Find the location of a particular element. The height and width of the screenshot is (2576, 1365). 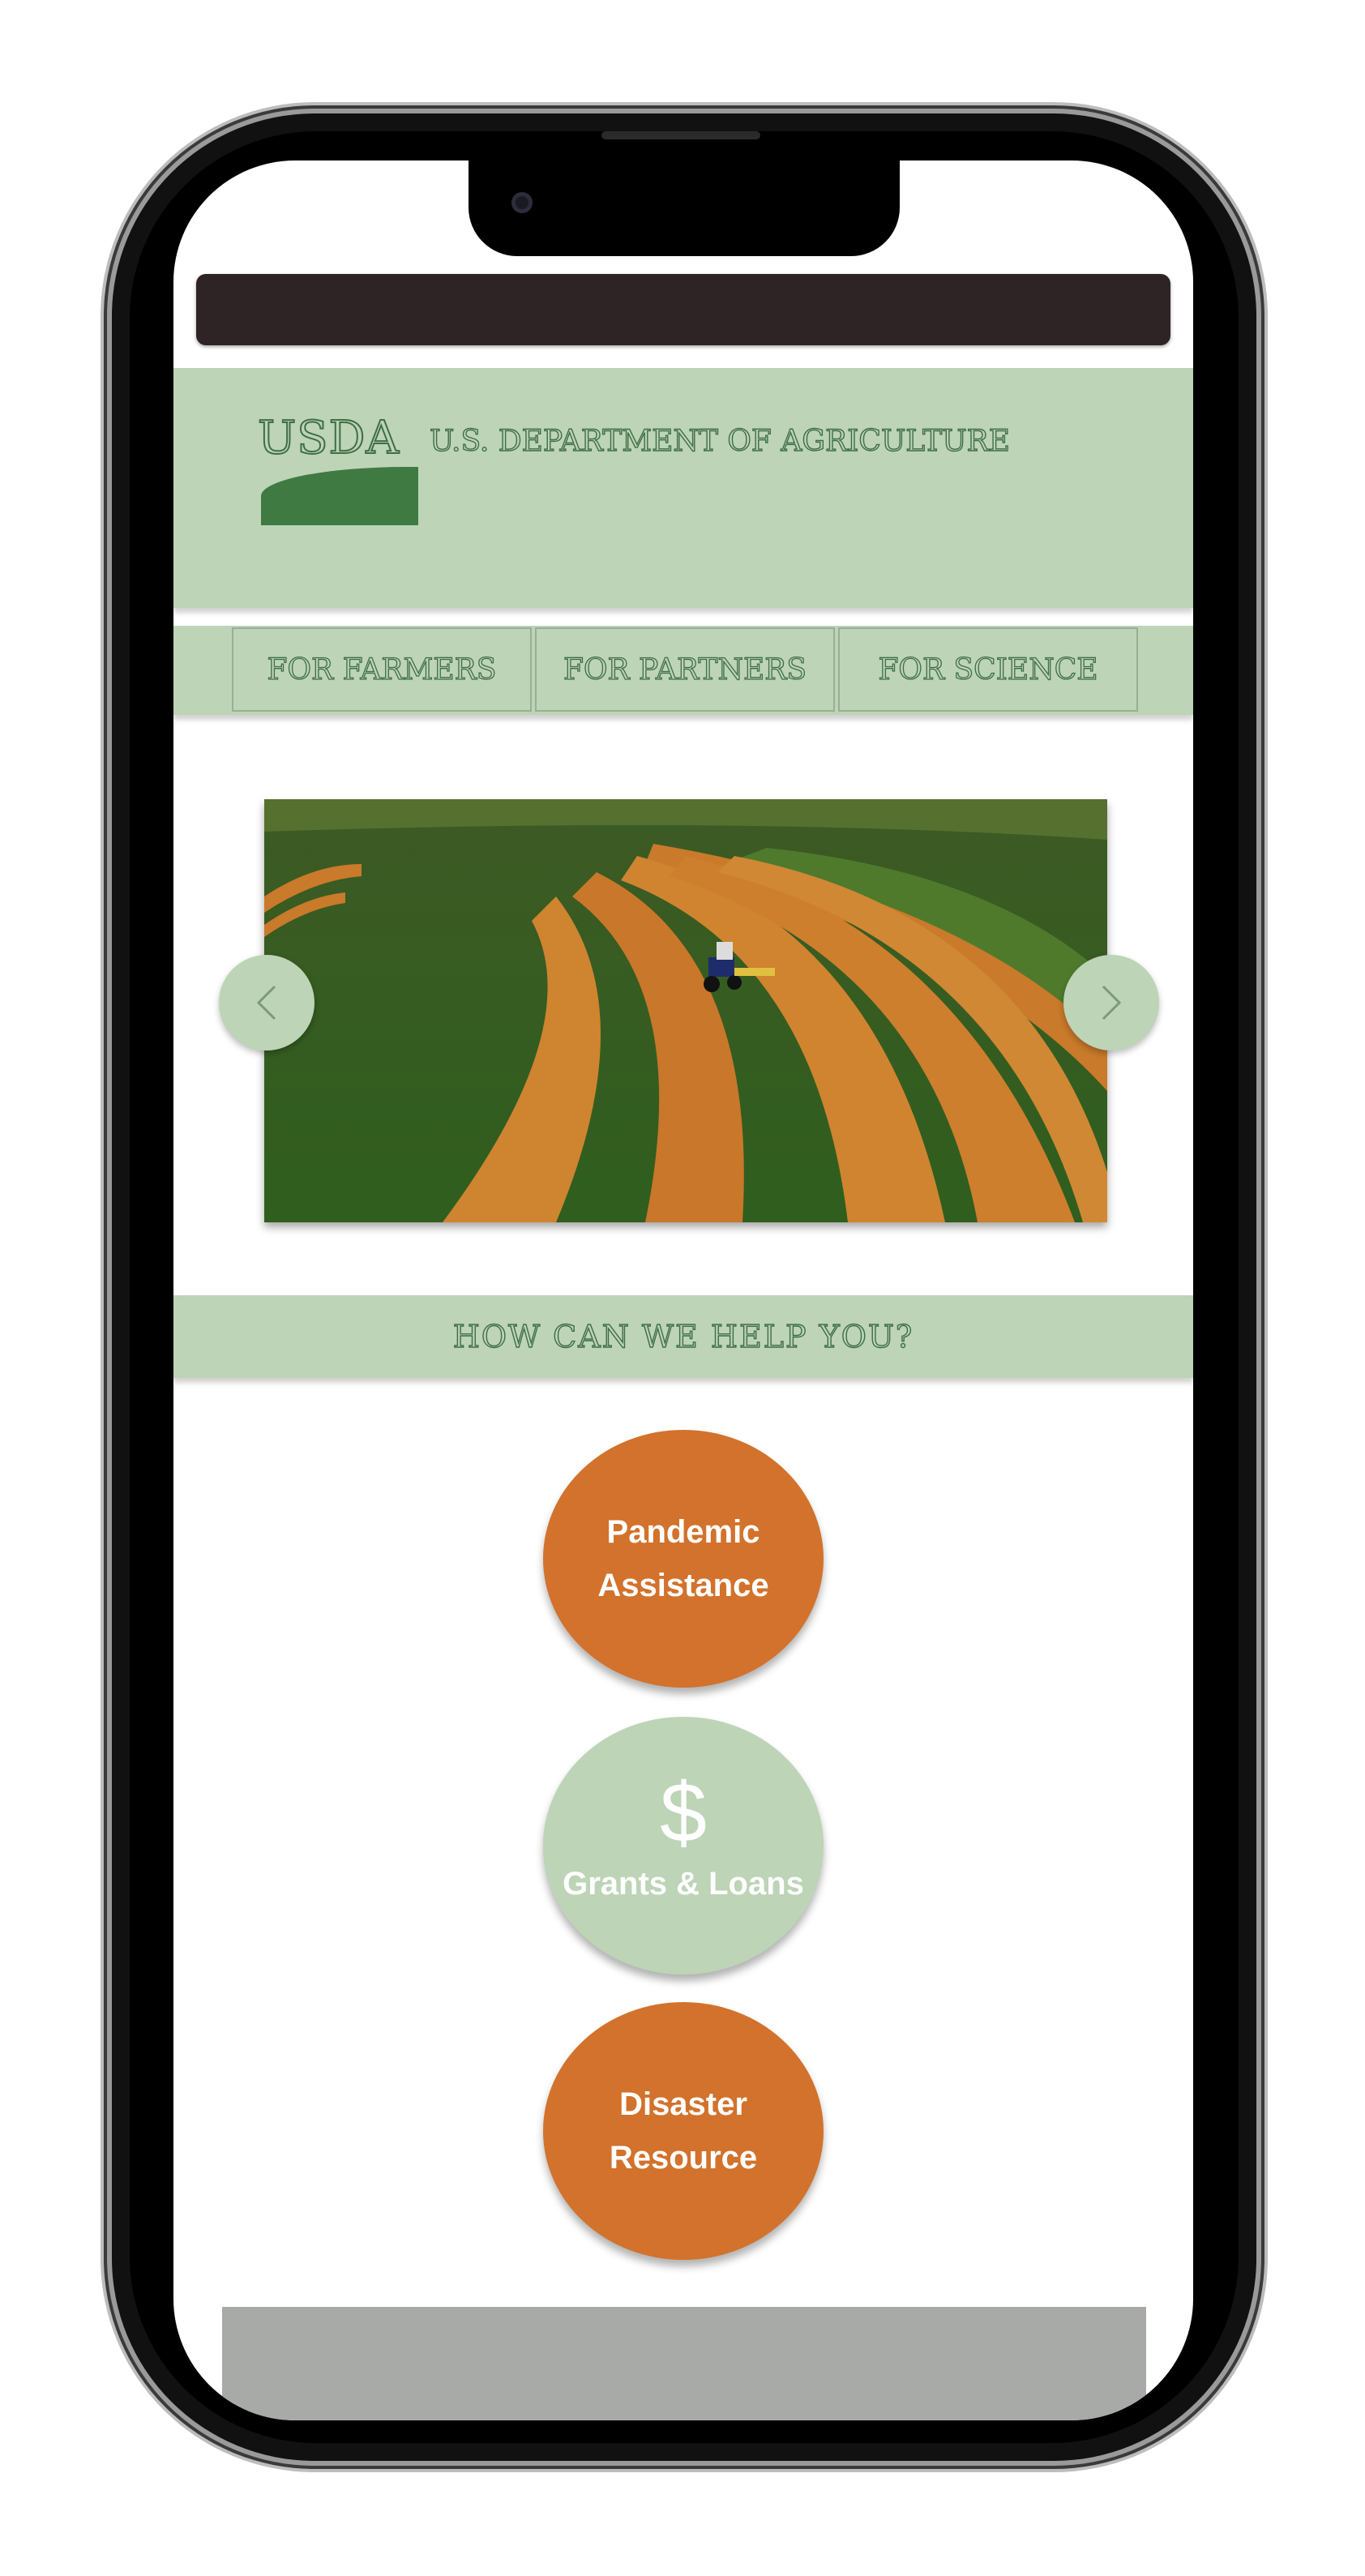

department-title: U.S. DEPARTMENT OF AGRICULTURE is located at coordinates (719, 441).